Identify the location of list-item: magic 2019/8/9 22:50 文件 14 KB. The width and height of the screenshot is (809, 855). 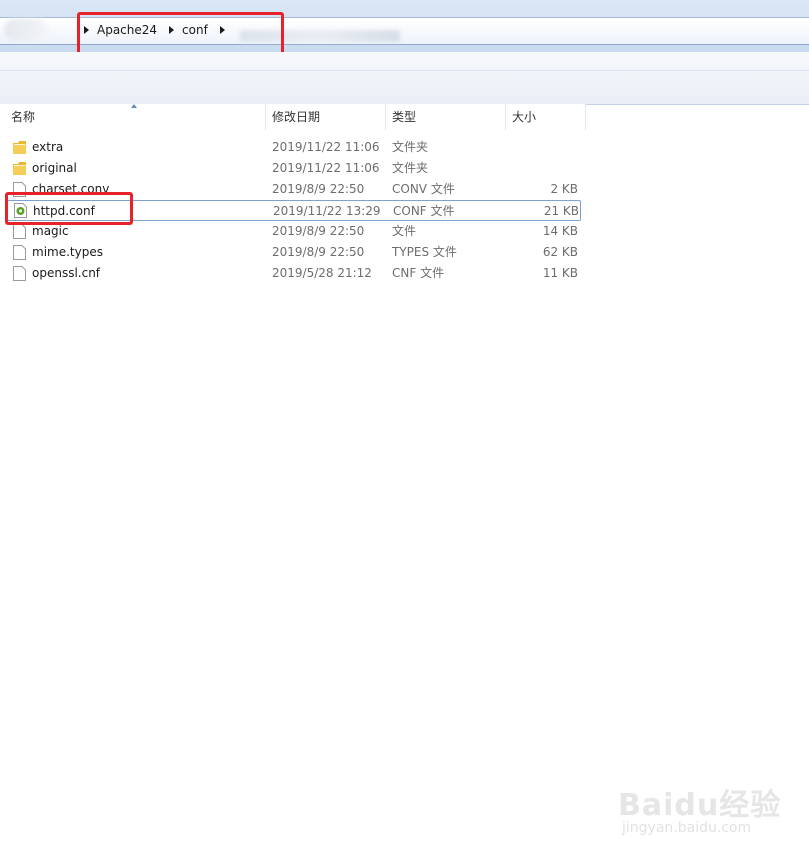
(293, 231).